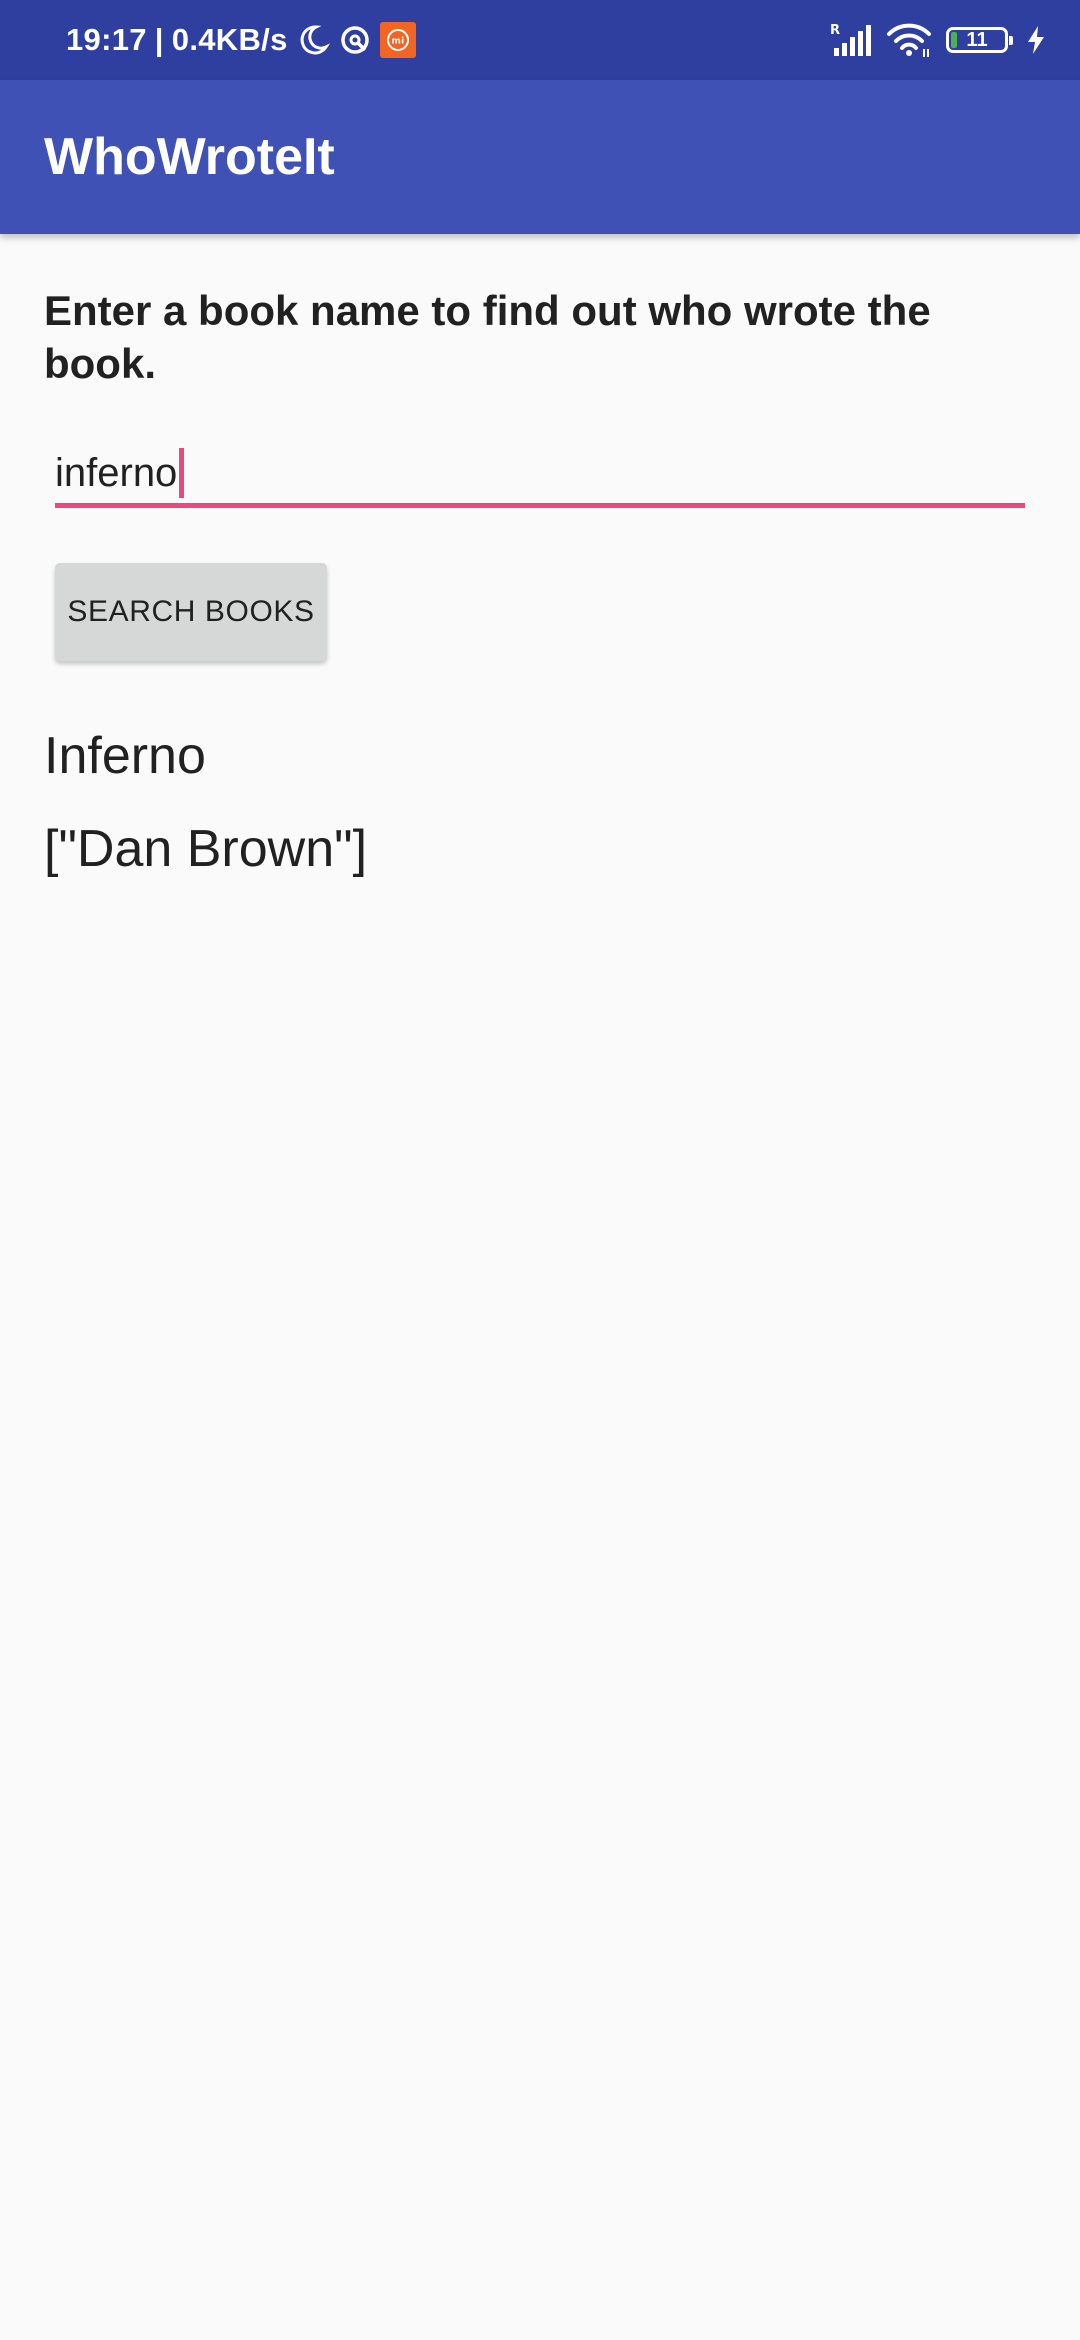  I want to click on status-left: 19:17 | 0.4KB/s mi, so click(241, 40).